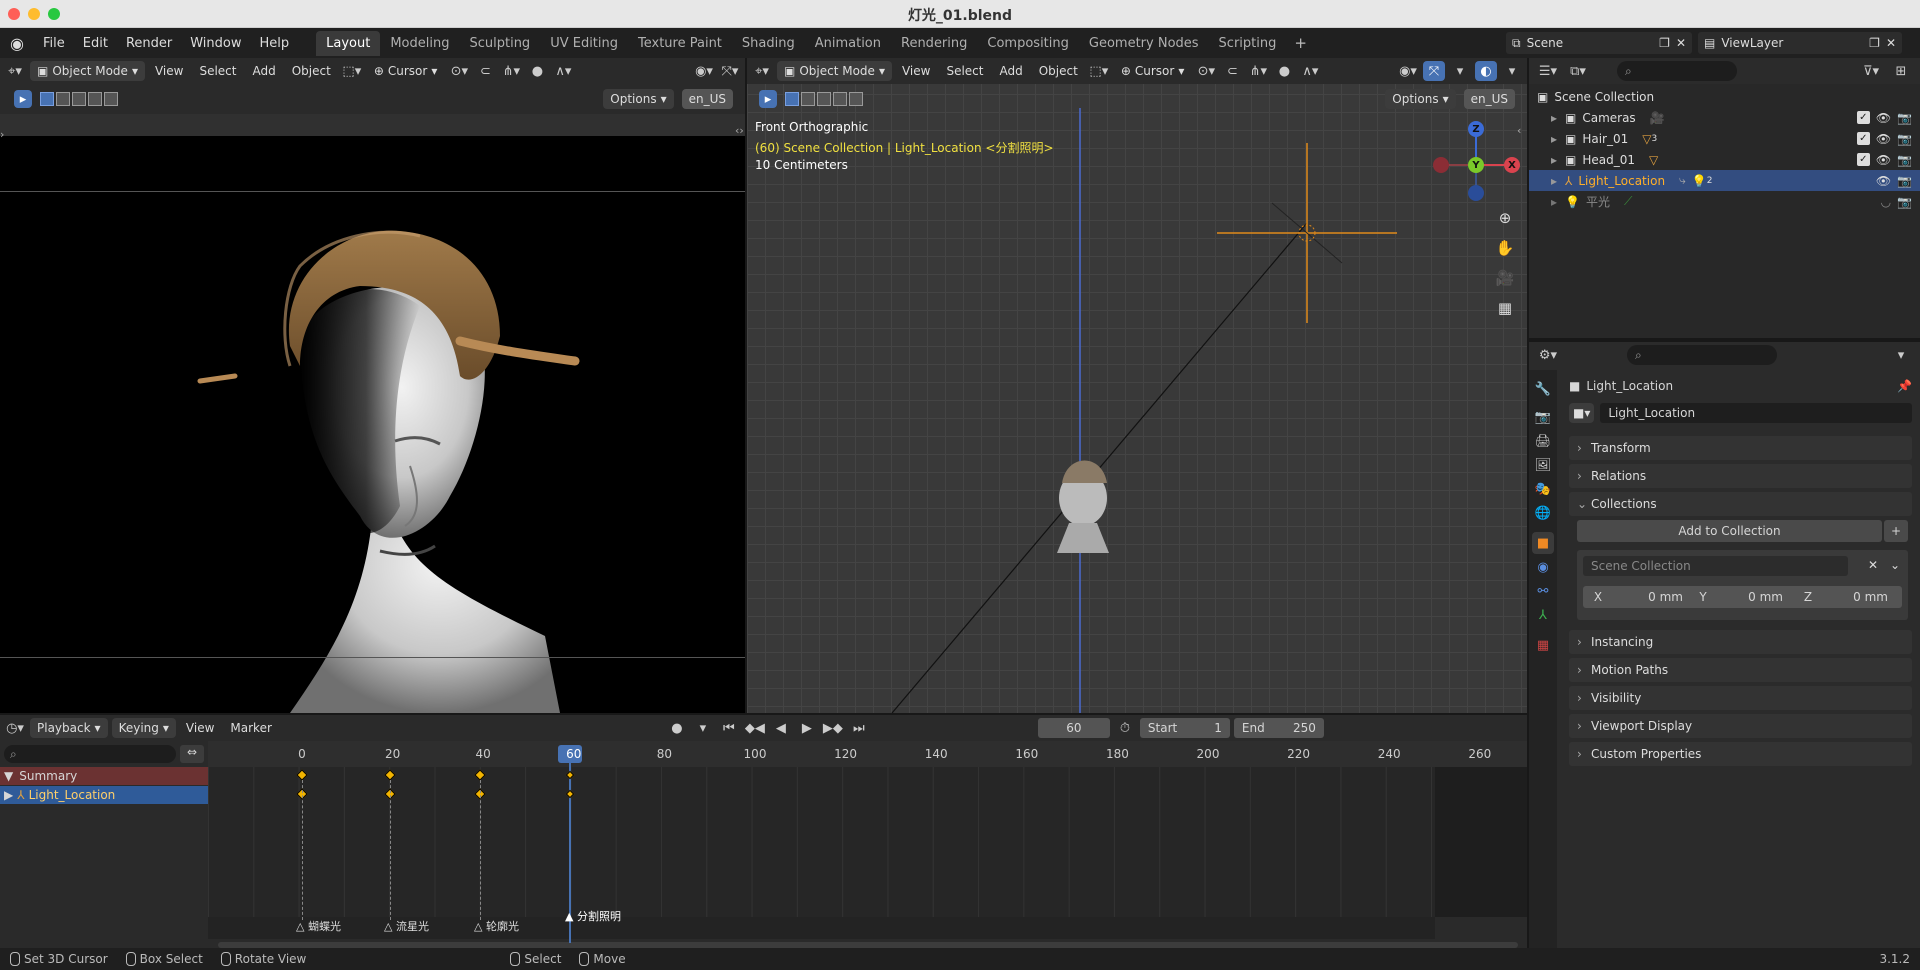  Describe the element at coordinates (1512, 165) in the screenshot. I see `gizmo-x-axis: X` at that location.